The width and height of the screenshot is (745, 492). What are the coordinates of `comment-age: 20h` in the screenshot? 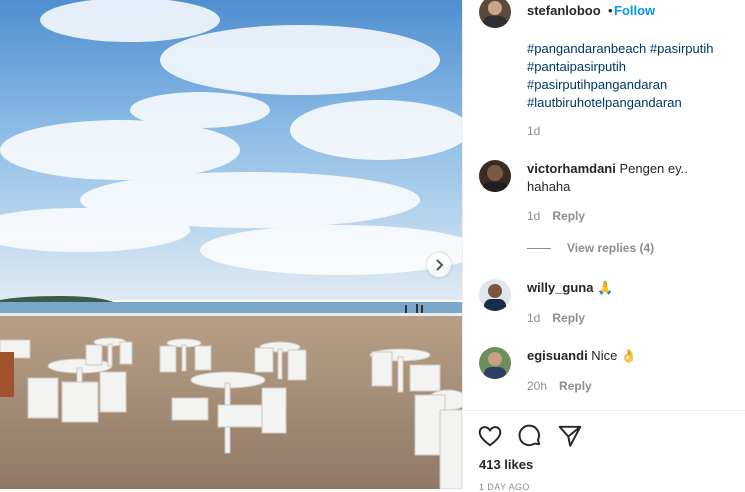 It's located at (537, 386).